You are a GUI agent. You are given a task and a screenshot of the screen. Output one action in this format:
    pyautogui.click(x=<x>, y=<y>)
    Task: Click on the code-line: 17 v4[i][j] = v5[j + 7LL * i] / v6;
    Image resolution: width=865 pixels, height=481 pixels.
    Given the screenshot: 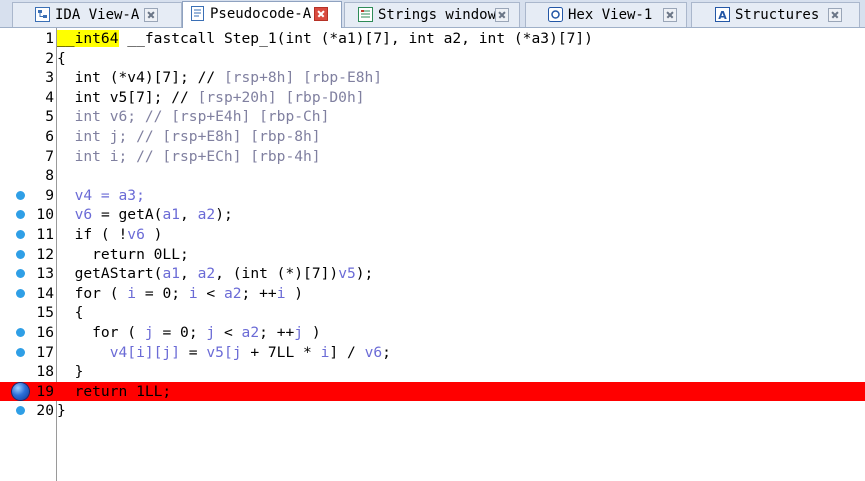 What is the action you would take?
    pyautogui.click(x=432, y=353)
    